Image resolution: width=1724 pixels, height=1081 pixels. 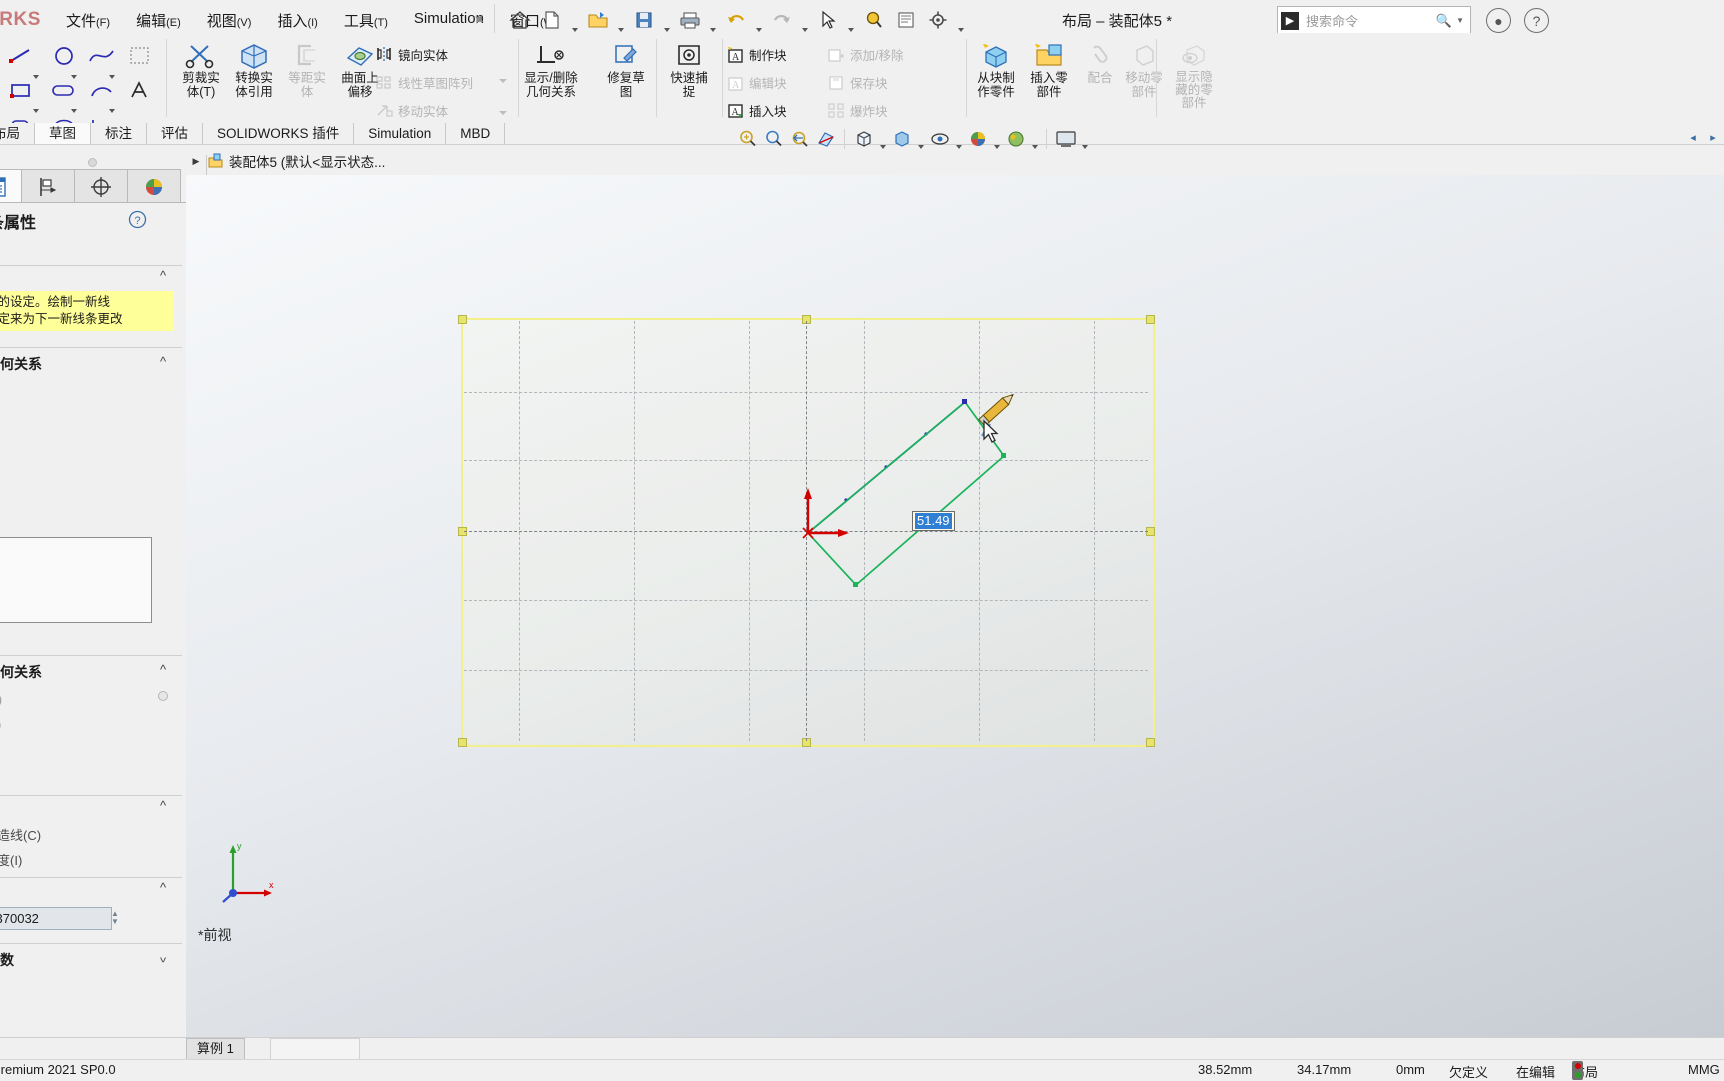 I want to click on tab-annotation: 标注, so click(x=119, y=134).